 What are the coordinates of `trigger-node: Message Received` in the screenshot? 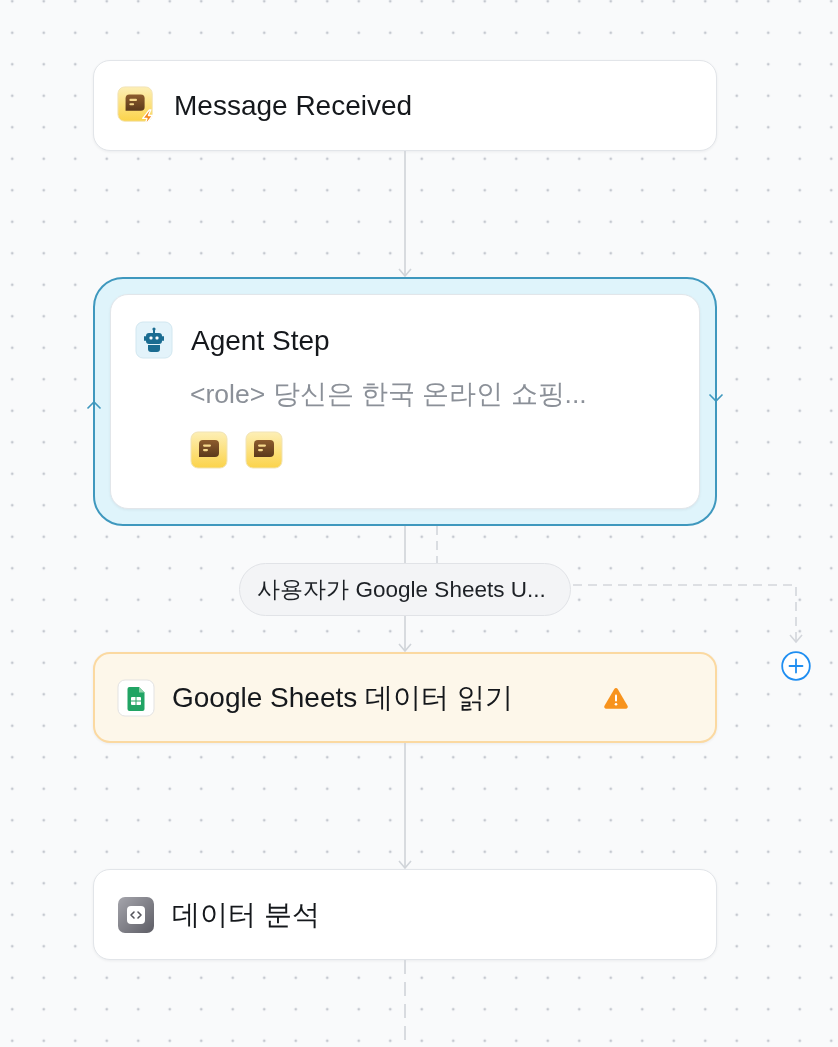 It's located at (405, 105).